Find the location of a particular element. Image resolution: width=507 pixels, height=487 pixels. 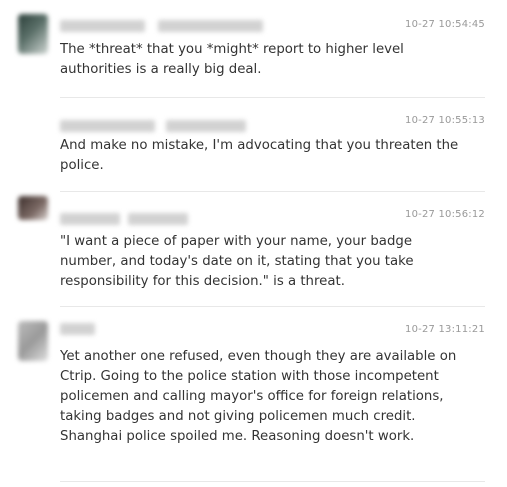

divider is located at coordinates (272, 481).